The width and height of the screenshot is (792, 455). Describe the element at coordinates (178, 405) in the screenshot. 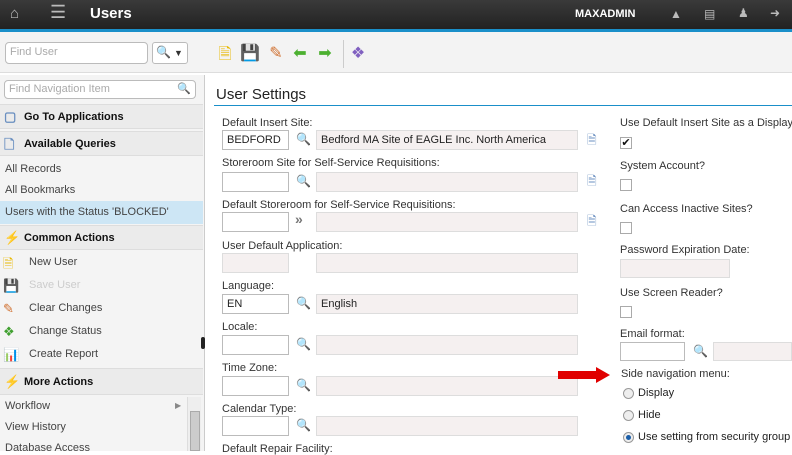

I see `submenu-arrow-icon: ▶` at that location.